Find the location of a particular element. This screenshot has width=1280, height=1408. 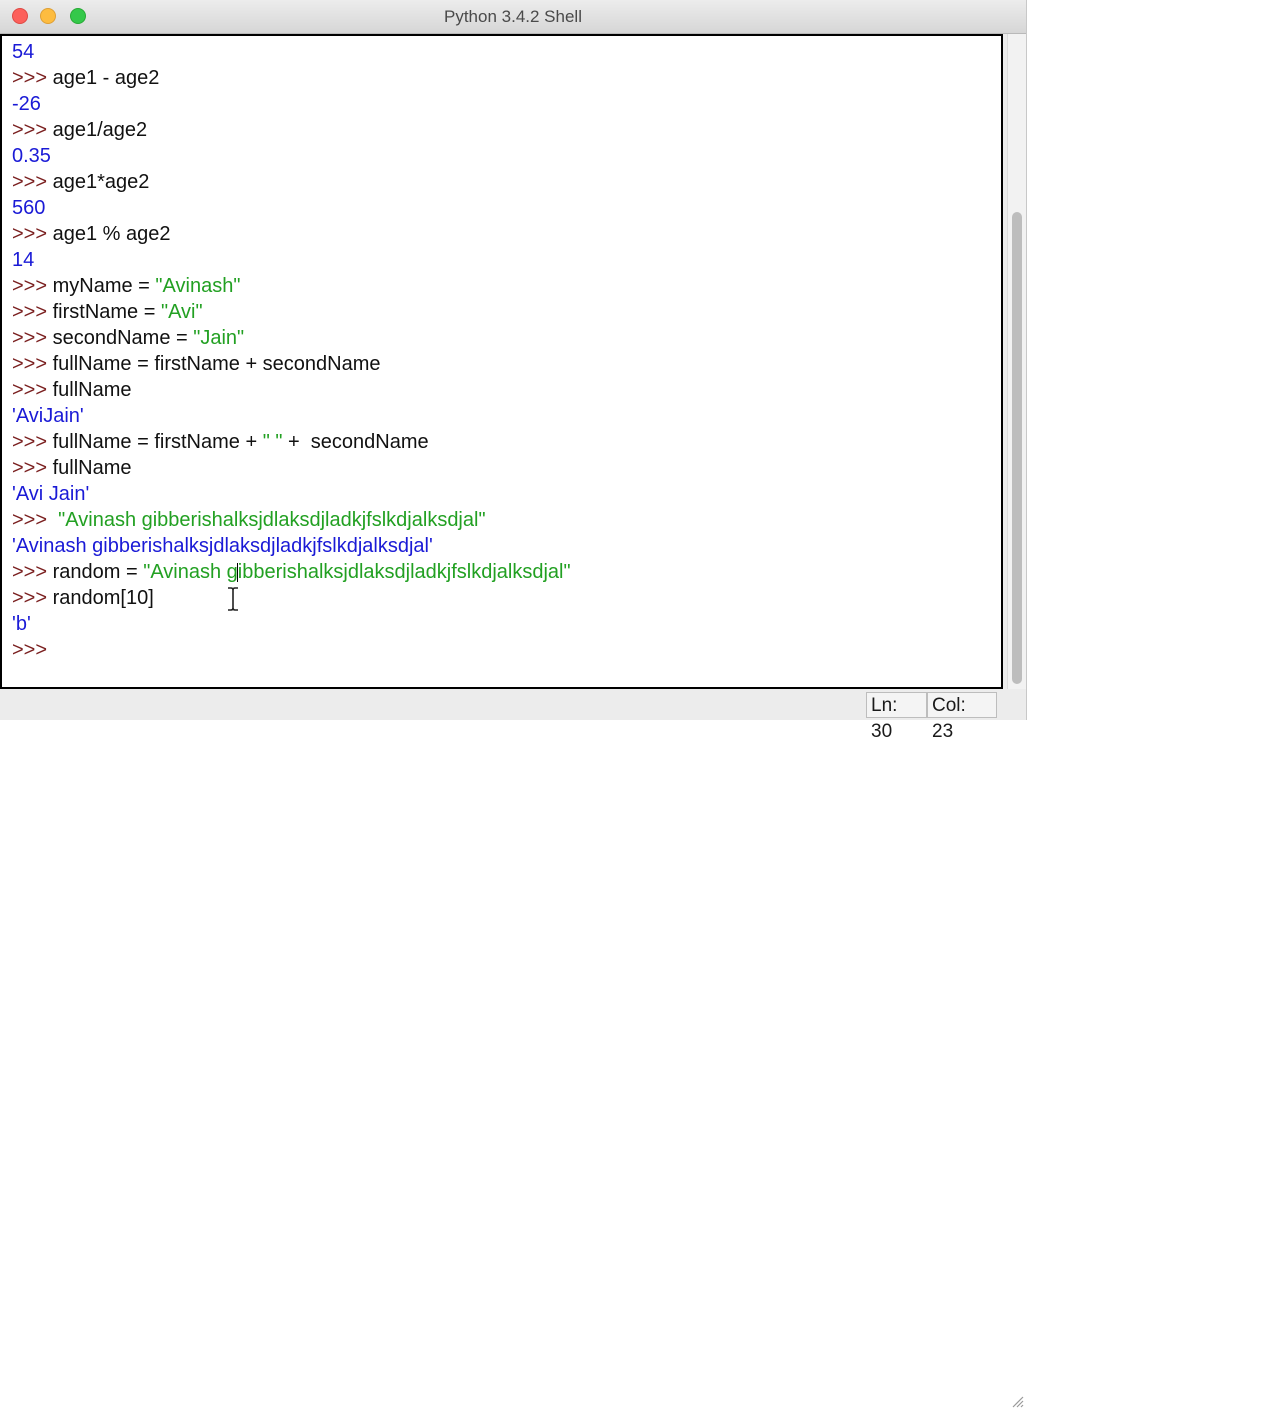

string-literal: "Avinash g is located at coordinates (190, 572).